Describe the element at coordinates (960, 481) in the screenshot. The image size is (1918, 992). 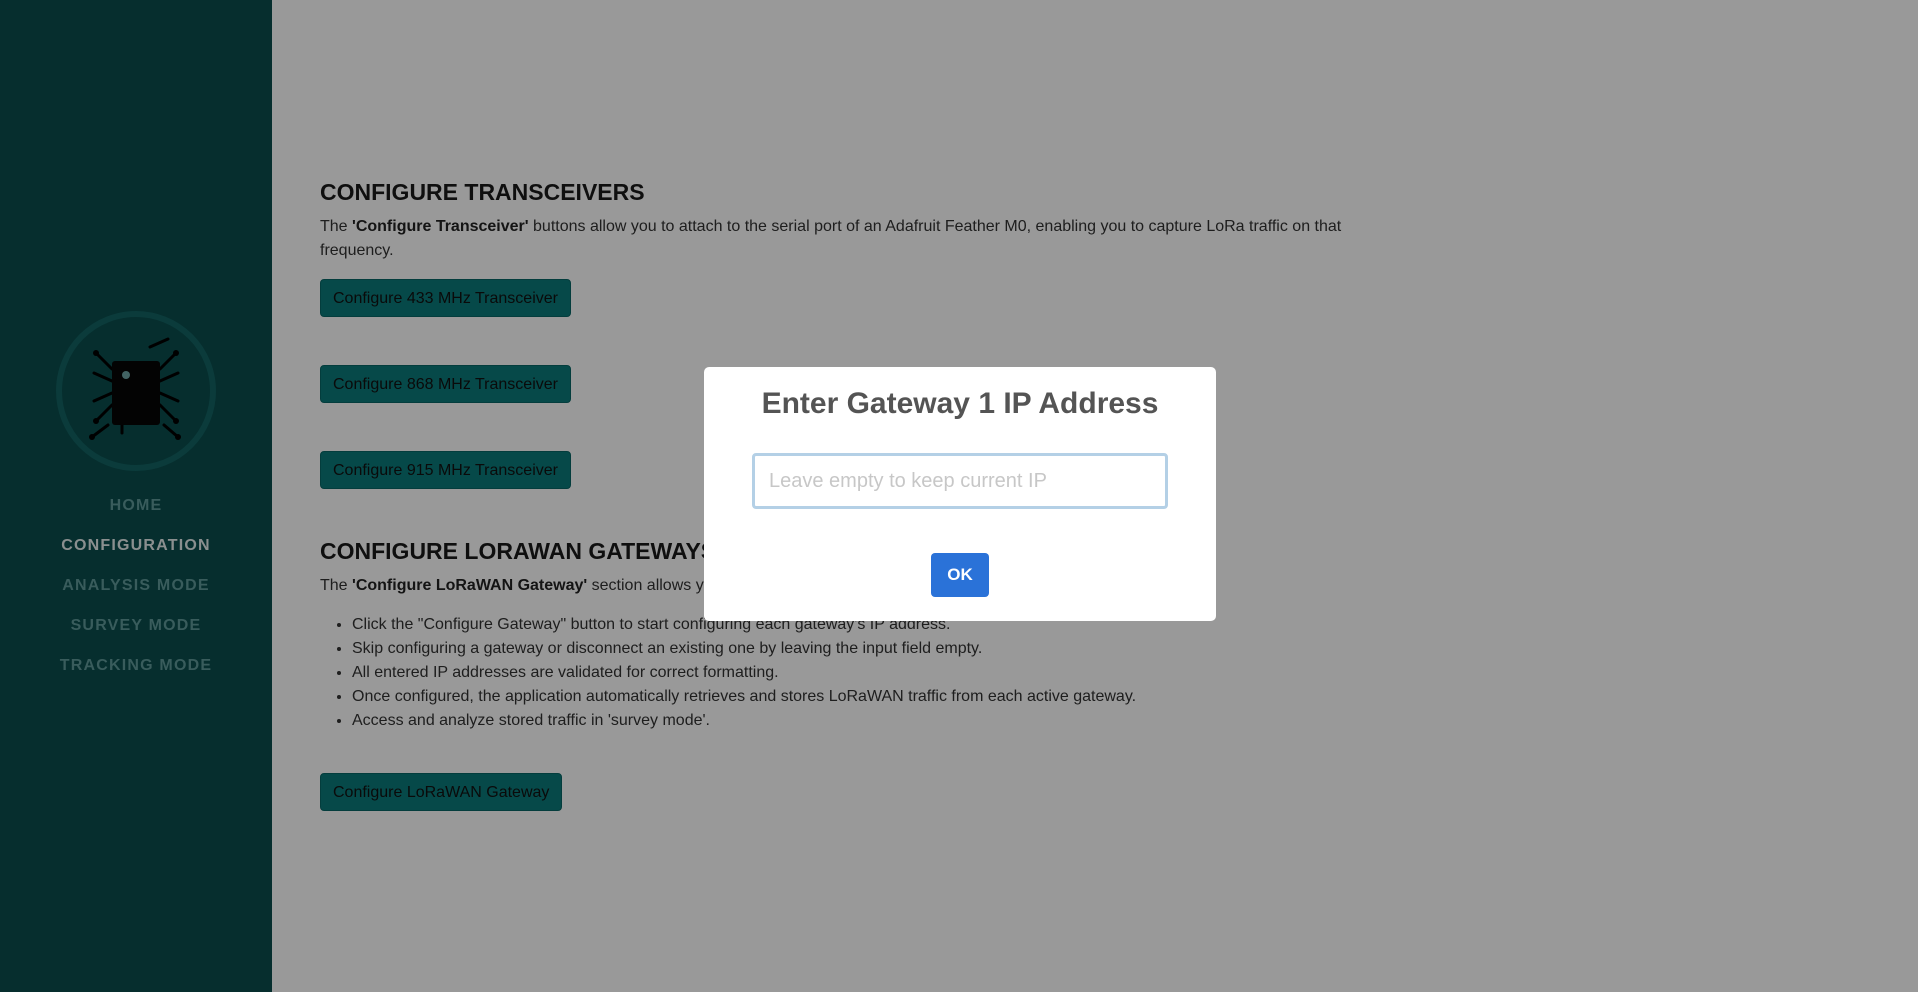
I see `gateway-ip-input` at that location.